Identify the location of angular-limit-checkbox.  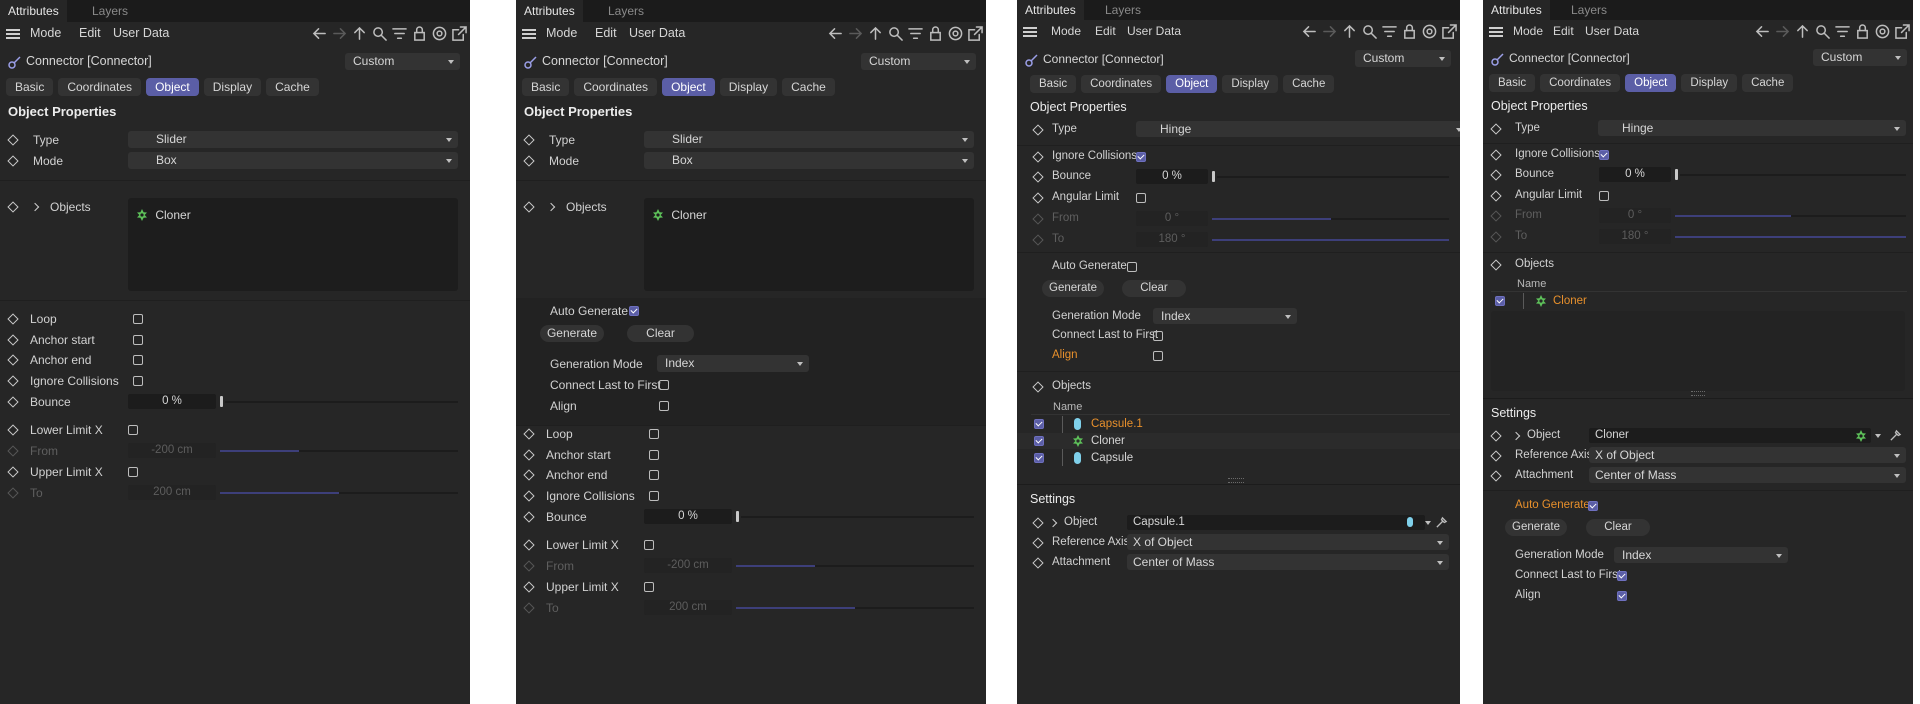
(1141, 198).